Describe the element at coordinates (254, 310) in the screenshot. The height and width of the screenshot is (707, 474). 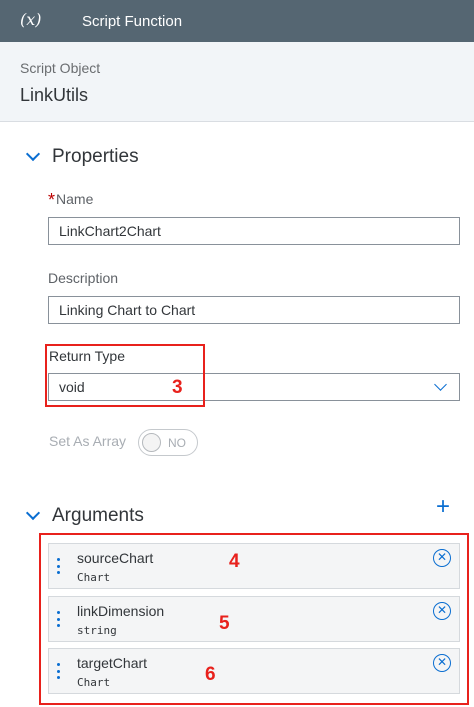
I see `description-input: Linking Chart to Chart` at that location.